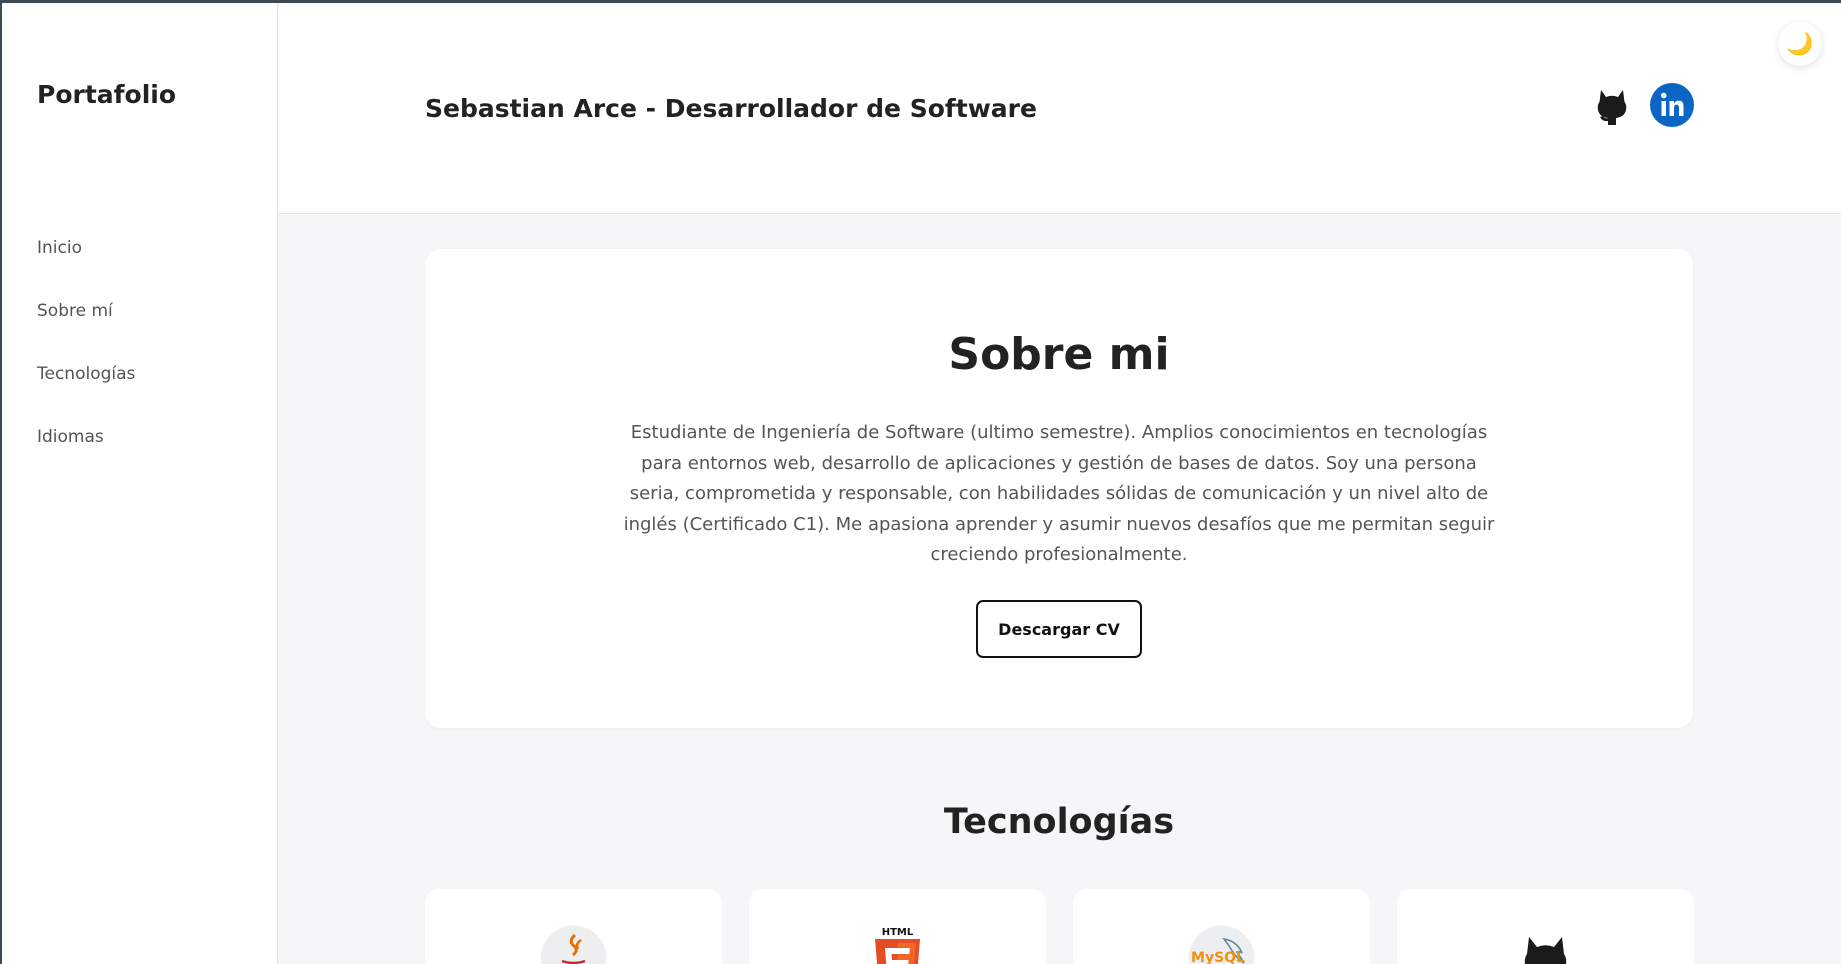  I want to click on sidebar-item-inicio: Inicio, so click(59, 248).